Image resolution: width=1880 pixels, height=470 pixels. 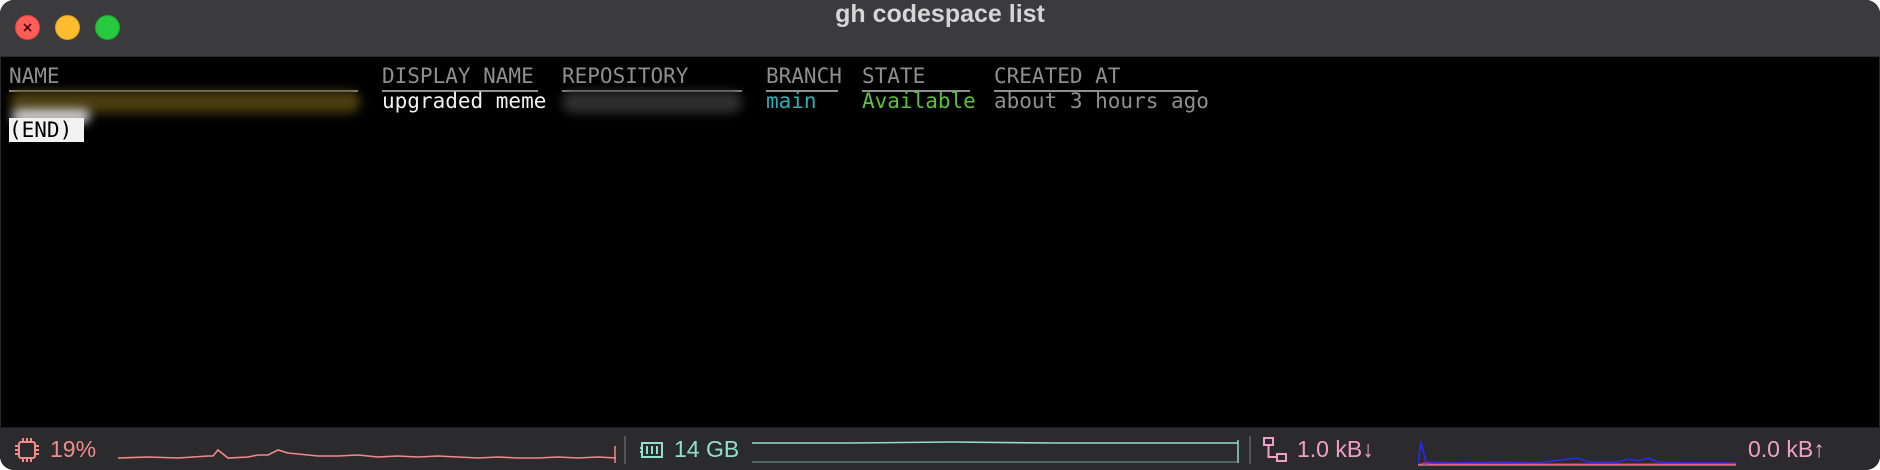 I want to click on cpu-icon, so click(x=27, y=450).